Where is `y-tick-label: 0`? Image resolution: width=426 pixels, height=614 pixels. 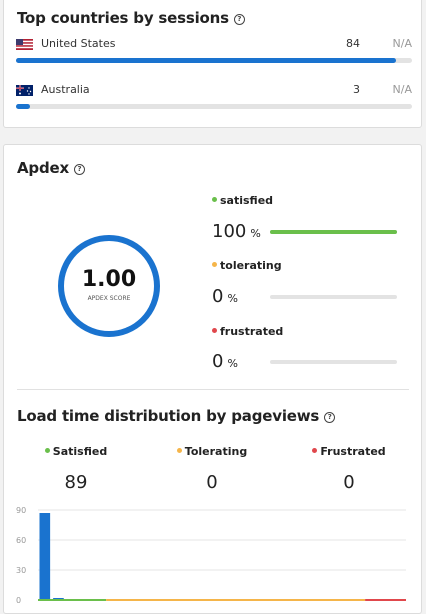 y-tick-label: 0 is located at coordinates (18, 600).